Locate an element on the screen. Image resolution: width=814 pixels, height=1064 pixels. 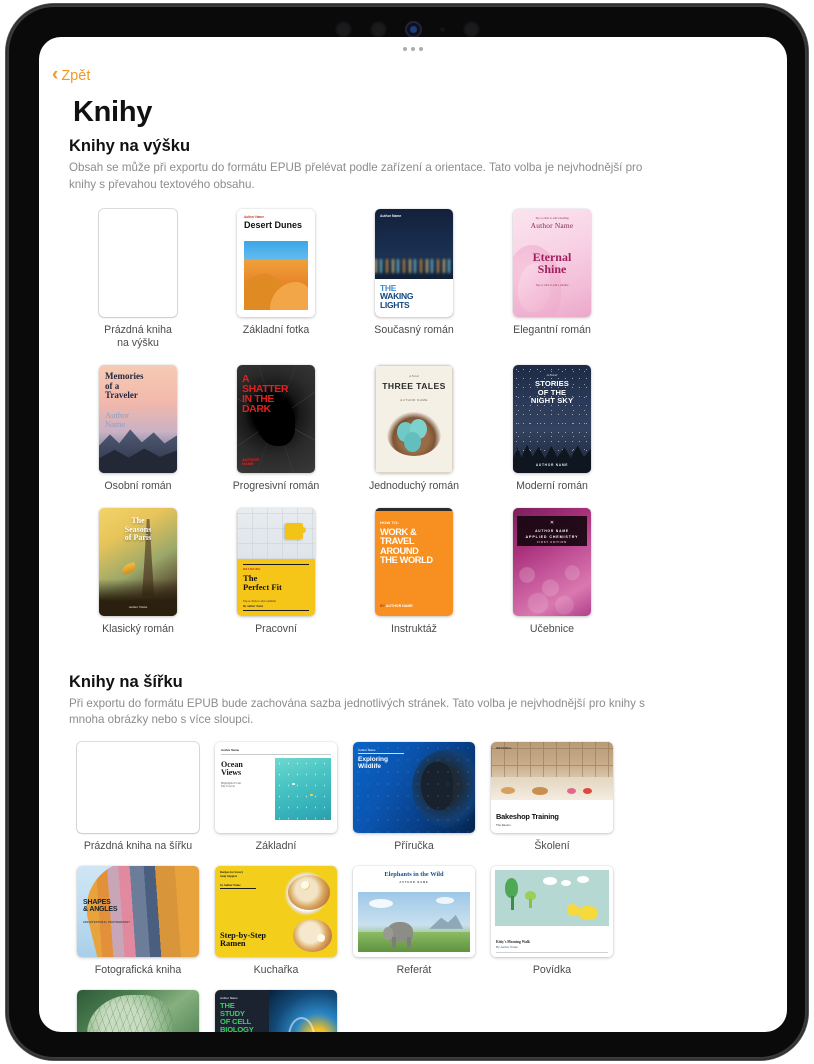
section-heading: Knihy na výšku is located at coordinates (130, 146).